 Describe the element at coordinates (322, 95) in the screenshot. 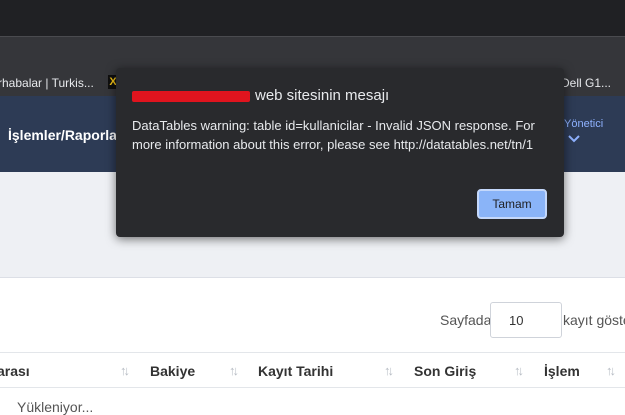

I see `dialog-title-text: web sitesinin mesajı` at that location.